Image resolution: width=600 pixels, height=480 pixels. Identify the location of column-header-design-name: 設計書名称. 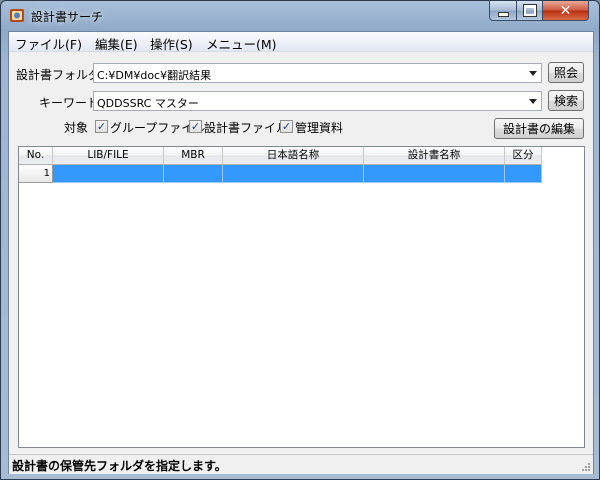
(434, 156).